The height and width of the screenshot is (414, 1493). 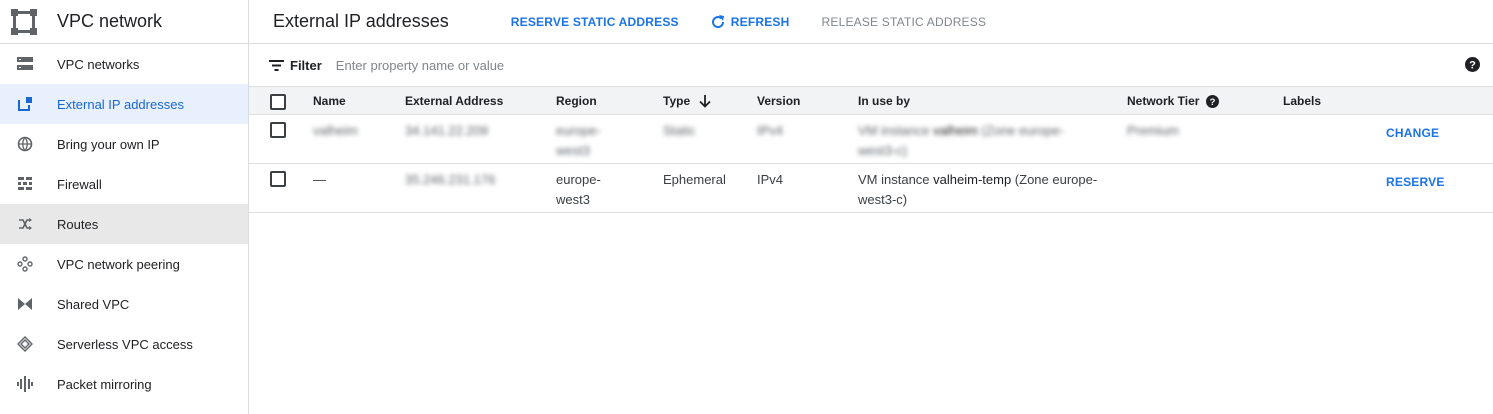 What do you see at coordinates (306, 65) in the screenshot?
I see `filter-label: Filter` at bounding box center [306, 65].